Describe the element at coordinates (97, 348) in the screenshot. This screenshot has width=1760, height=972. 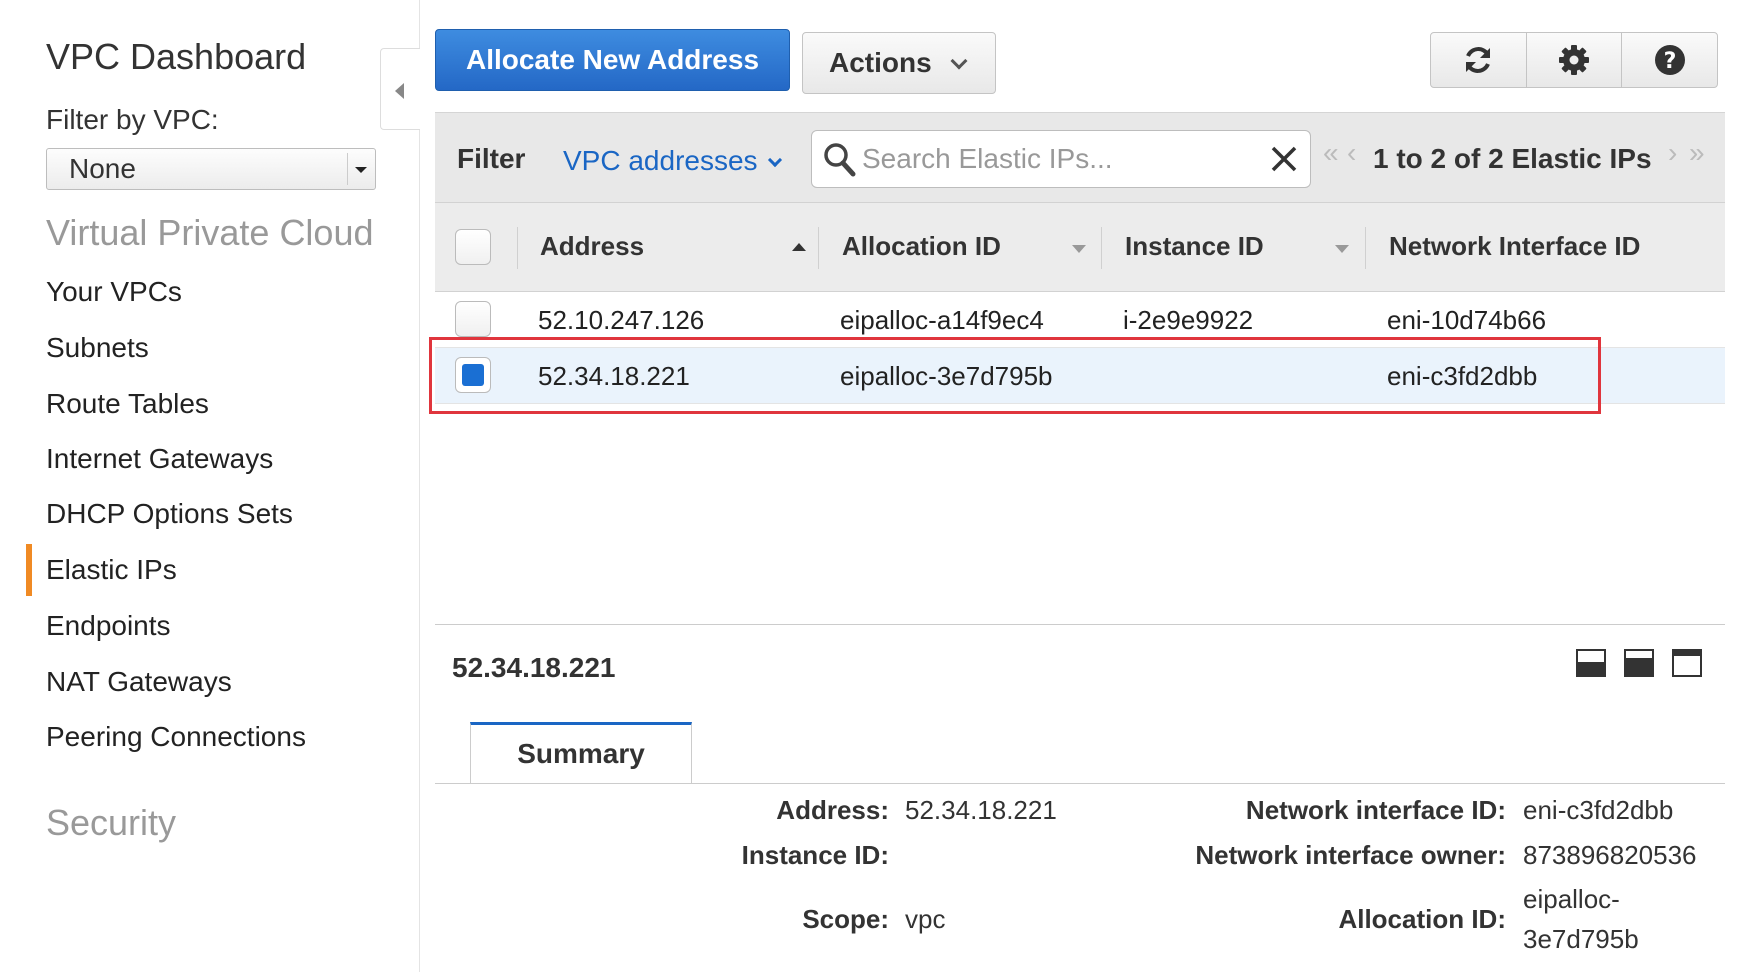
I see `sidebar-item-subnets: Subnets` at that location.